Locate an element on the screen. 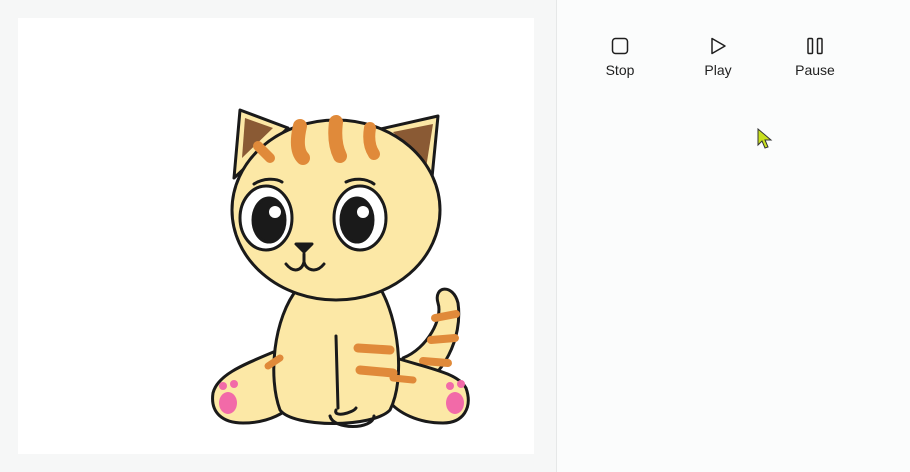 The width and height of the screenshot is (910, 472). stop-icon is located at coordinates (620, 48).